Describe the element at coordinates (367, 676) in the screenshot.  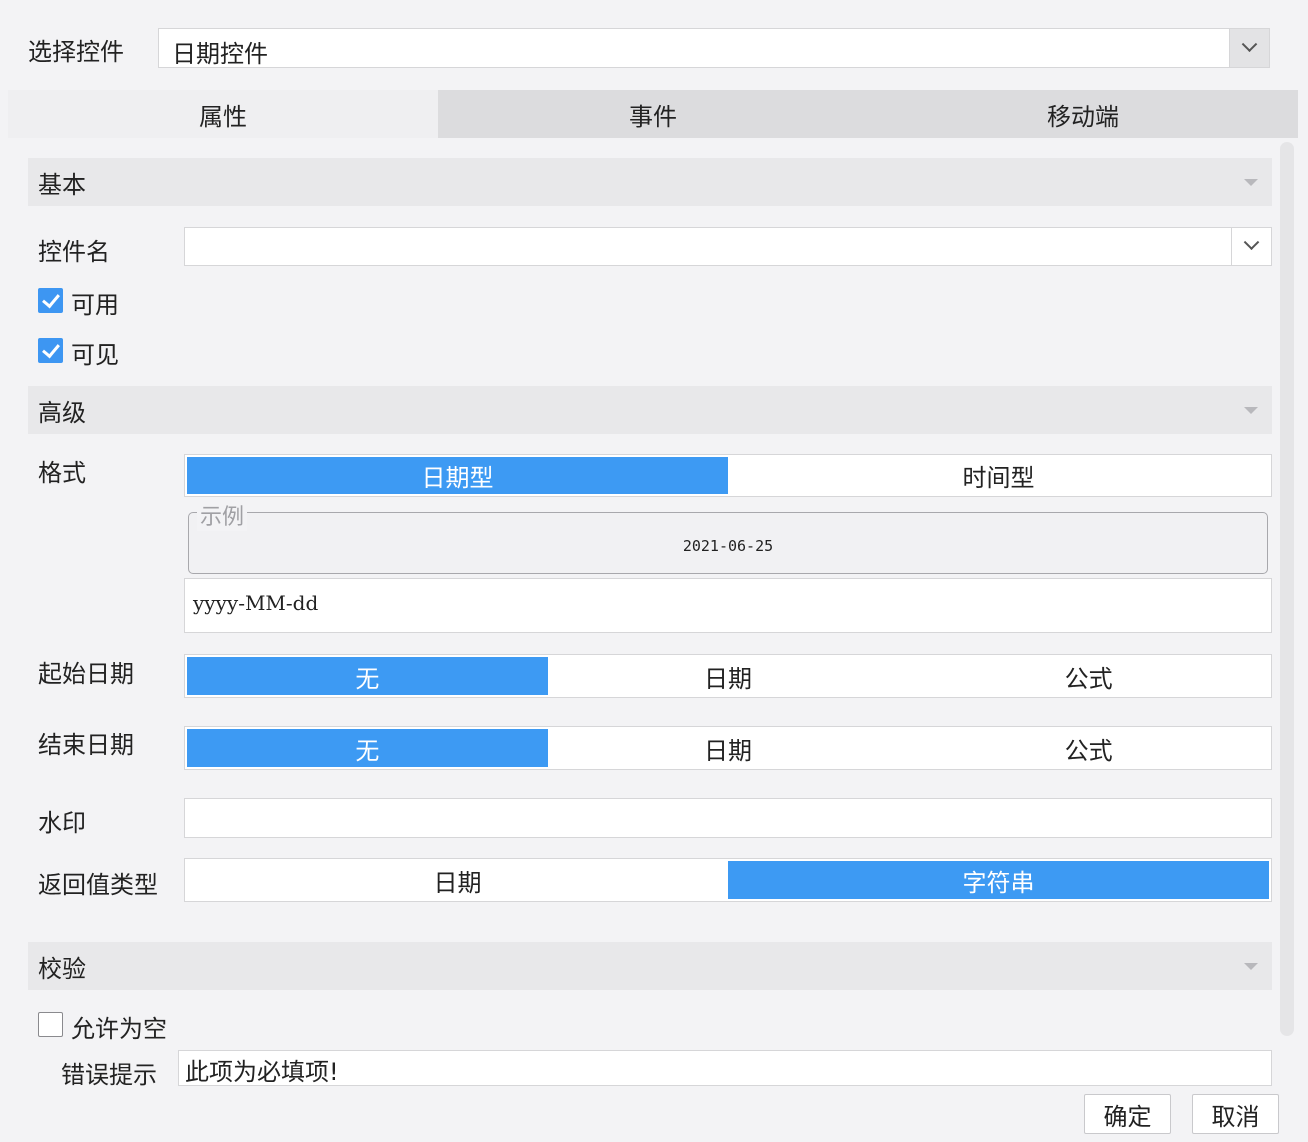
I see `start-date-option-none: 无` at that location.